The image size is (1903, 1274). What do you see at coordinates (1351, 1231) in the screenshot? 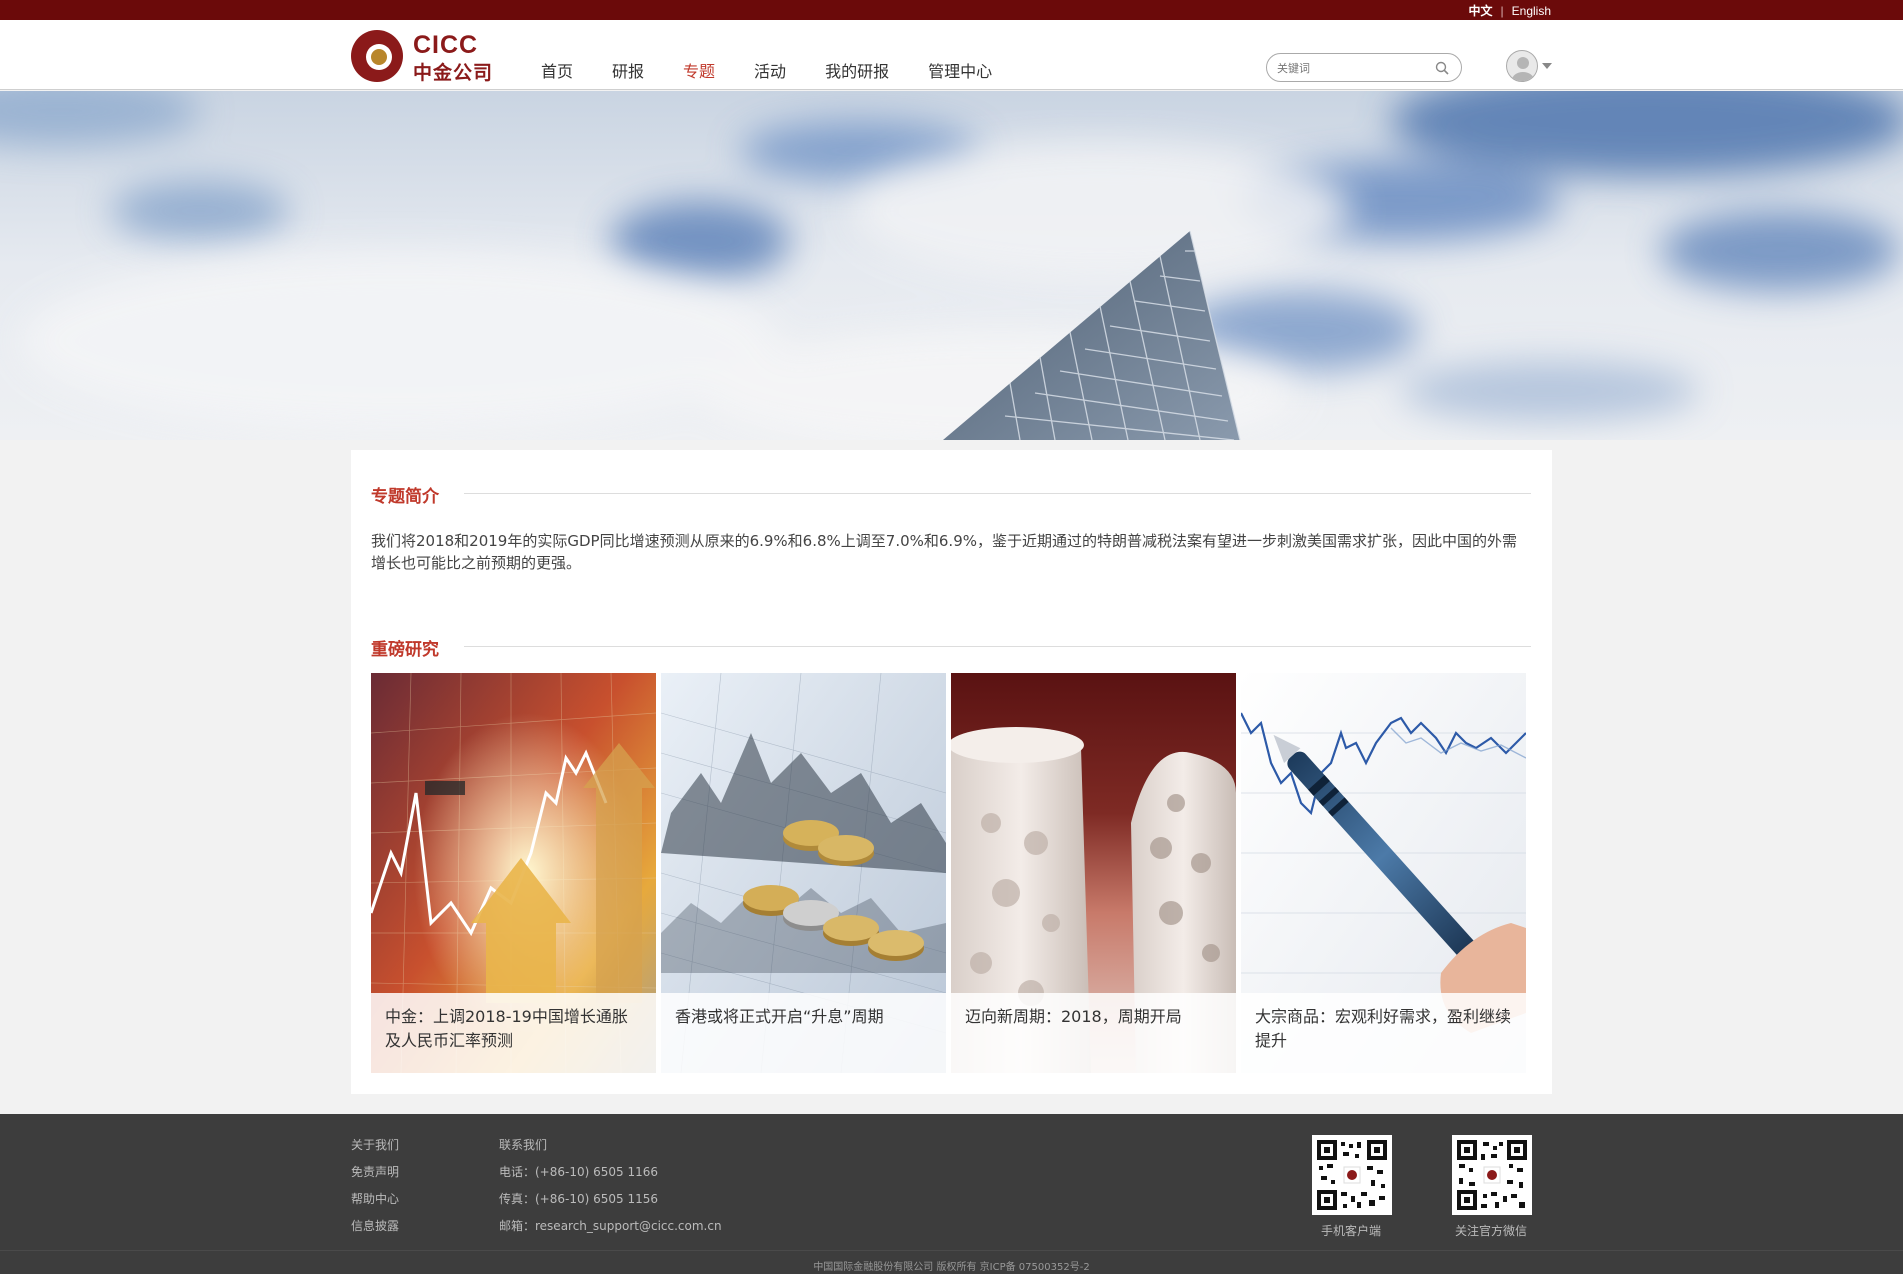
I see `qr-label-app: 手机客户端` at bounding box center [1351, 1231].